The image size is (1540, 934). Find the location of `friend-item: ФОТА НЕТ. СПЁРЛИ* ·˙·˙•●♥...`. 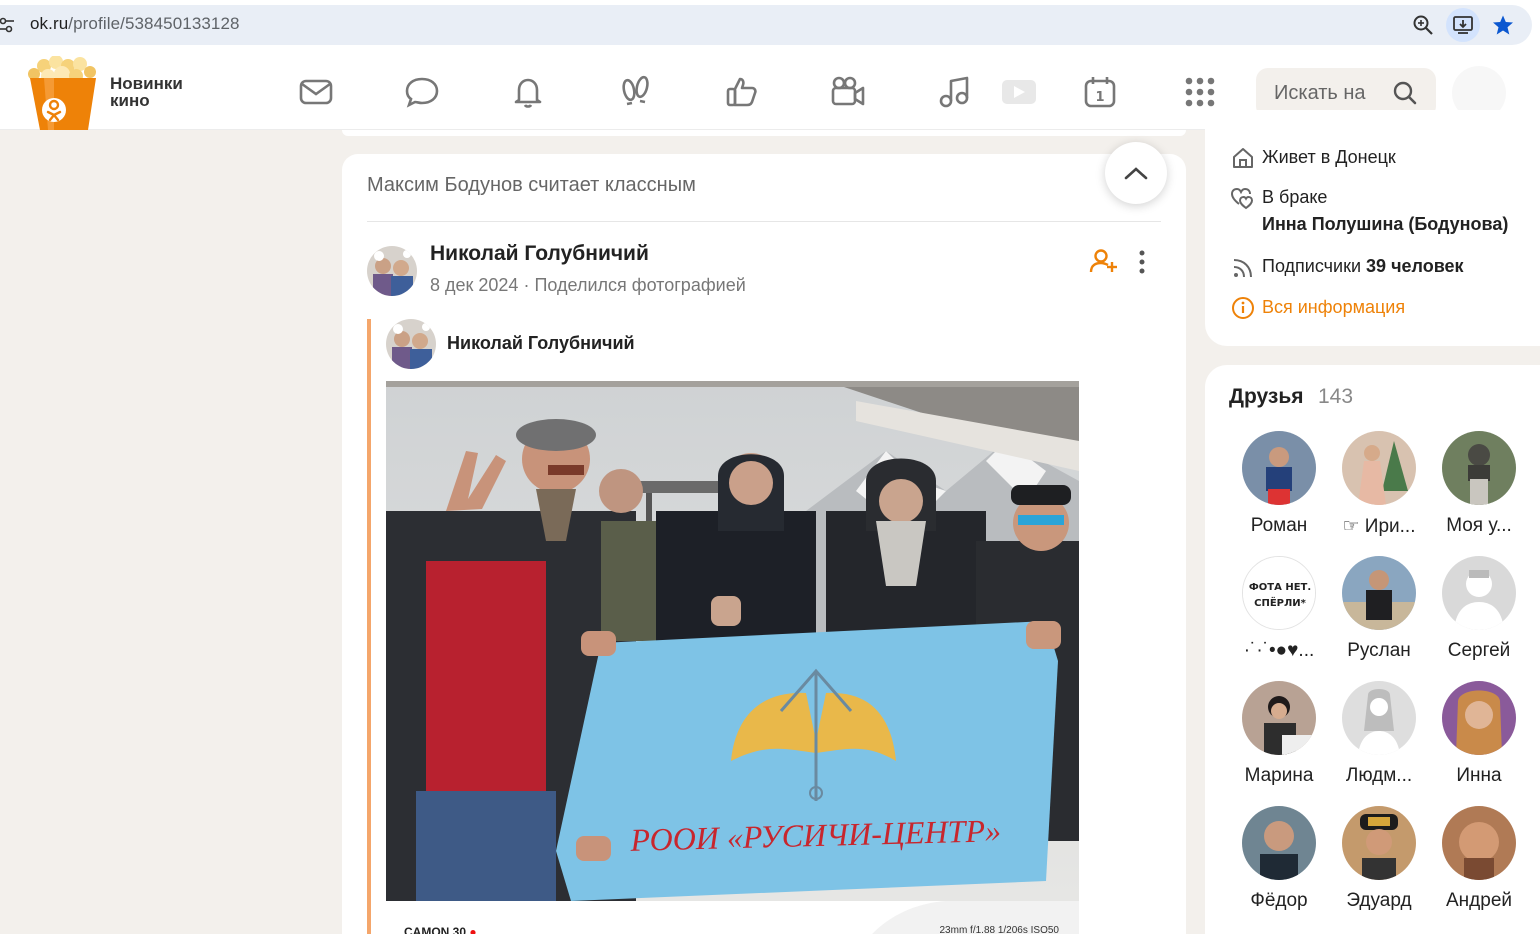

friend-item: ФОТА НЕТ. СПЁРЛИ* ·˙·˙•●♥... is located at coordinates (1279, 609).